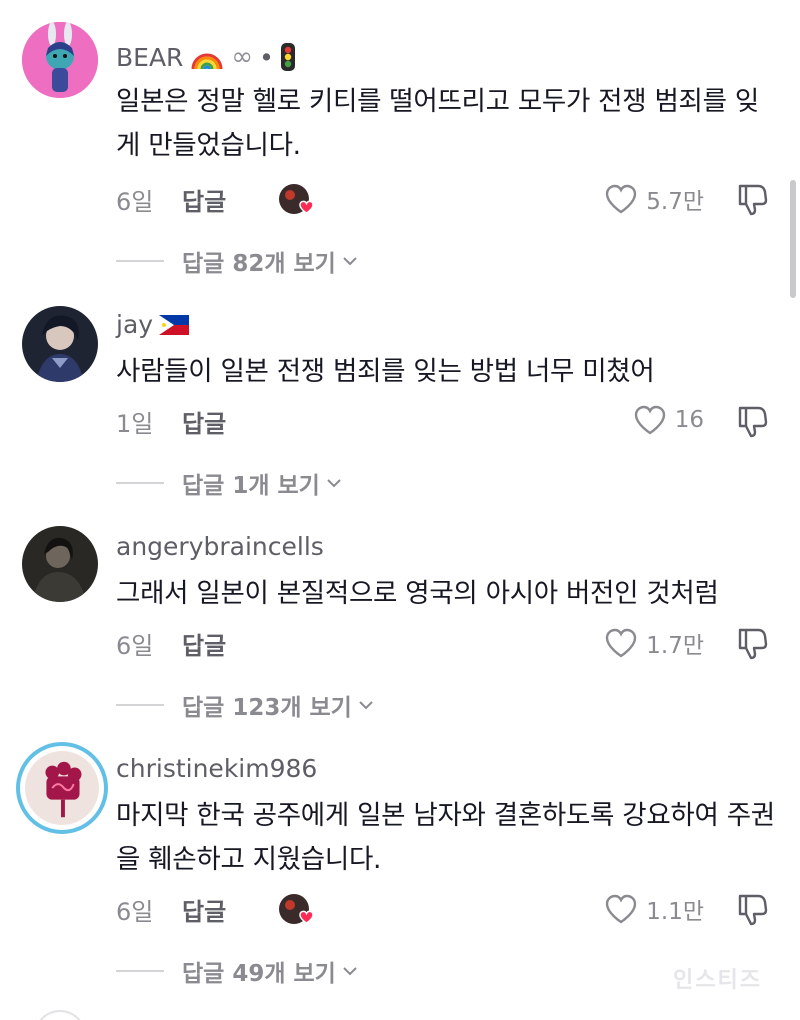  I want to click on username-text: BEAR, so click(150, 57).